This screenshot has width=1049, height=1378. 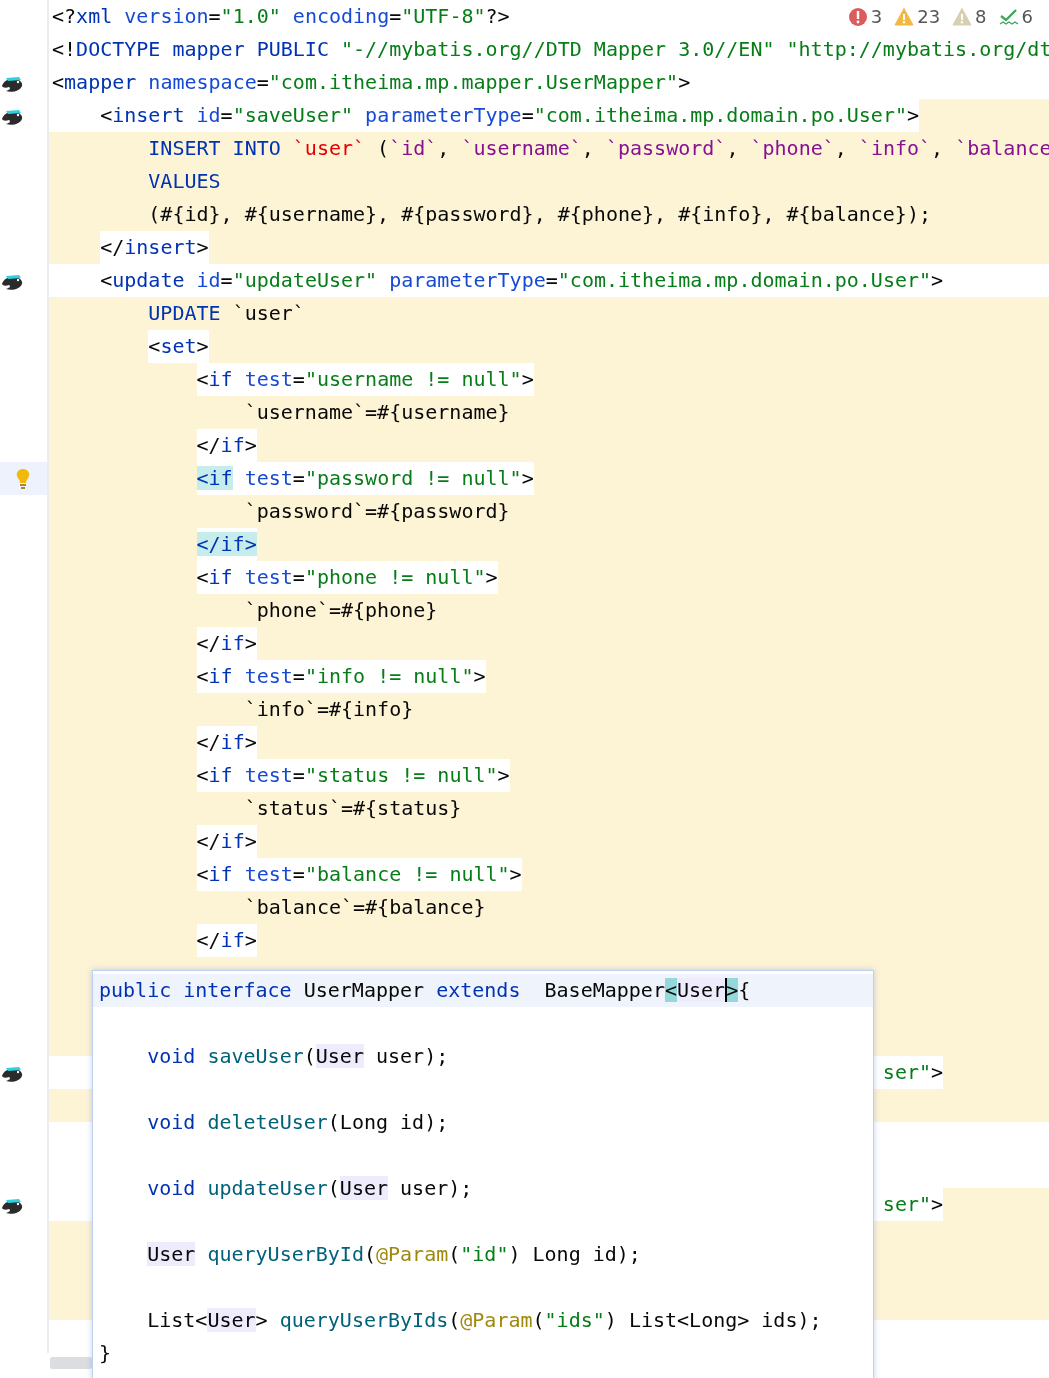 What do you see at coordinates (550, 49) in the screenshot?
I see `code-line: <!DOCTYPE mapper PUBLIC "-//mybatis.org//DTD Mapper 3.0//EN" "http://mybatis.org/dt` at bounding box center [550, 49].